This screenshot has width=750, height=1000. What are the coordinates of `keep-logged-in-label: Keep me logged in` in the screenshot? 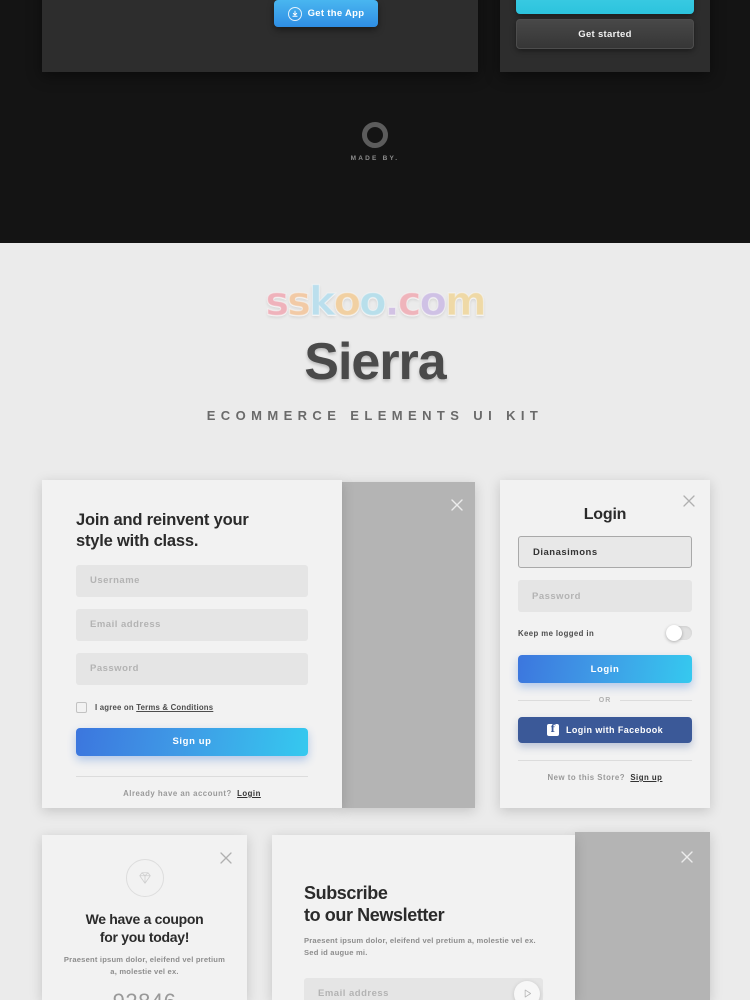 It's located at (556, 633).